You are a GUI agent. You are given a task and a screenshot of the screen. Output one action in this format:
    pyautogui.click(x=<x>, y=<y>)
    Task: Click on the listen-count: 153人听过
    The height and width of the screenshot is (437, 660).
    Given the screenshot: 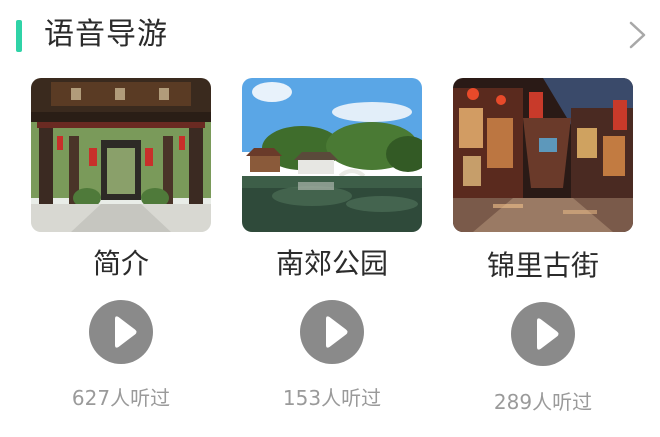 What is the action you would take?
    pyautogui.click(x=332, y=398)
    